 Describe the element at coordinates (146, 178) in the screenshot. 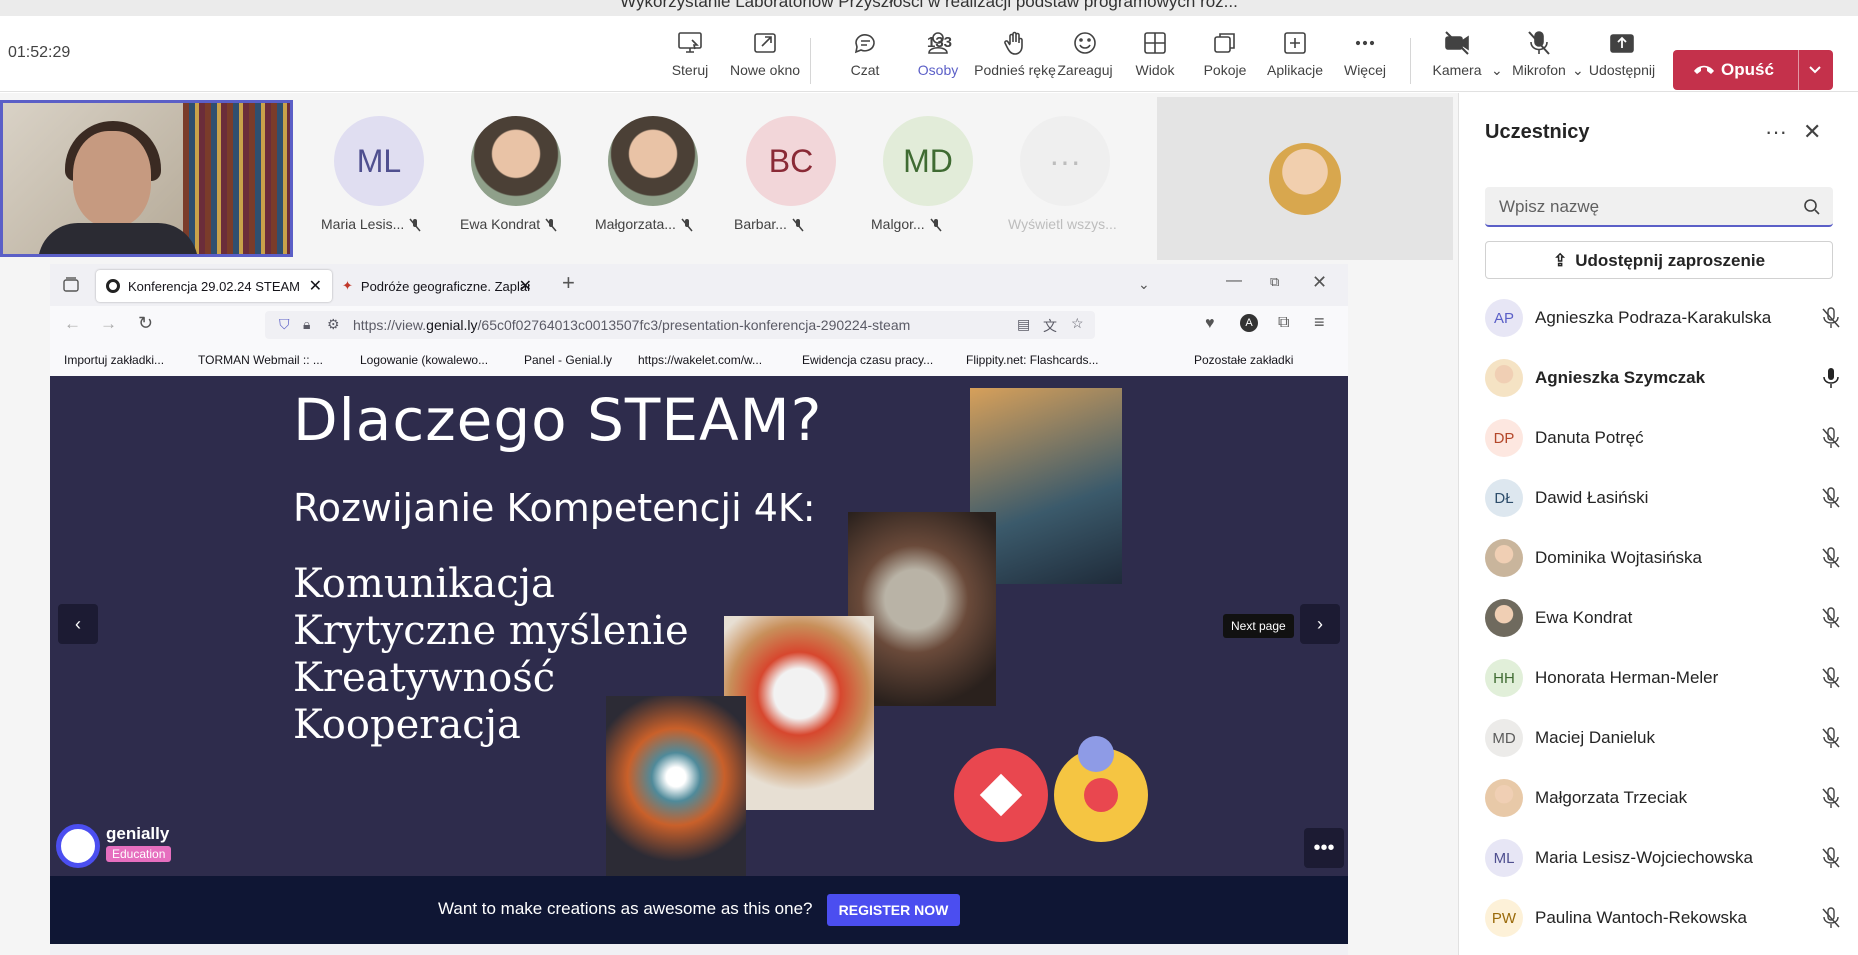

I see `presenter-video-tile` at that location.